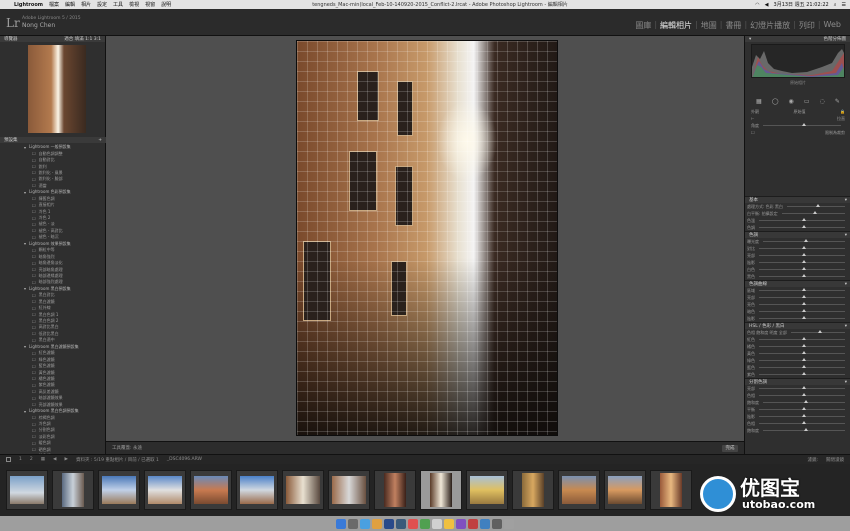 The width and height of the screenshot is (850, 531). What do you see at coordinates (70, 4) in the screenshot?
I see `menu-edit: 編輯` at bounding box center [70, 4].